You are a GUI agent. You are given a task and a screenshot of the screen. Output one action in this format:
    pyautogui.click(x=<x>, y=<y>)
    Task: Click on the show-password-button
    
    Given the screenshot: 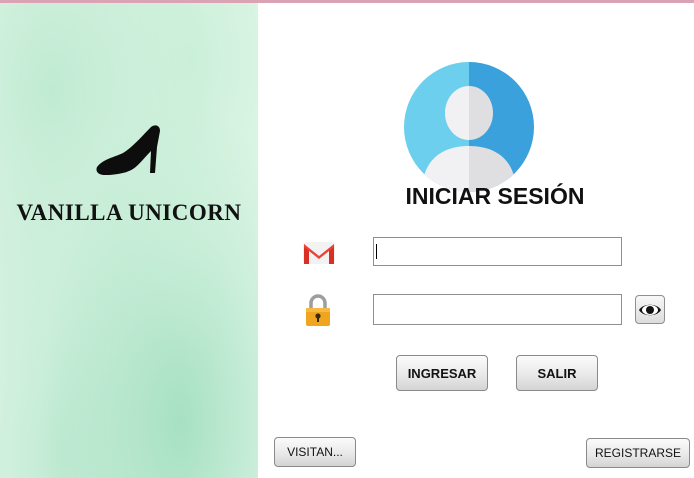 What is the action you would take?
    pyautogui.click(x=650, y=309)
    